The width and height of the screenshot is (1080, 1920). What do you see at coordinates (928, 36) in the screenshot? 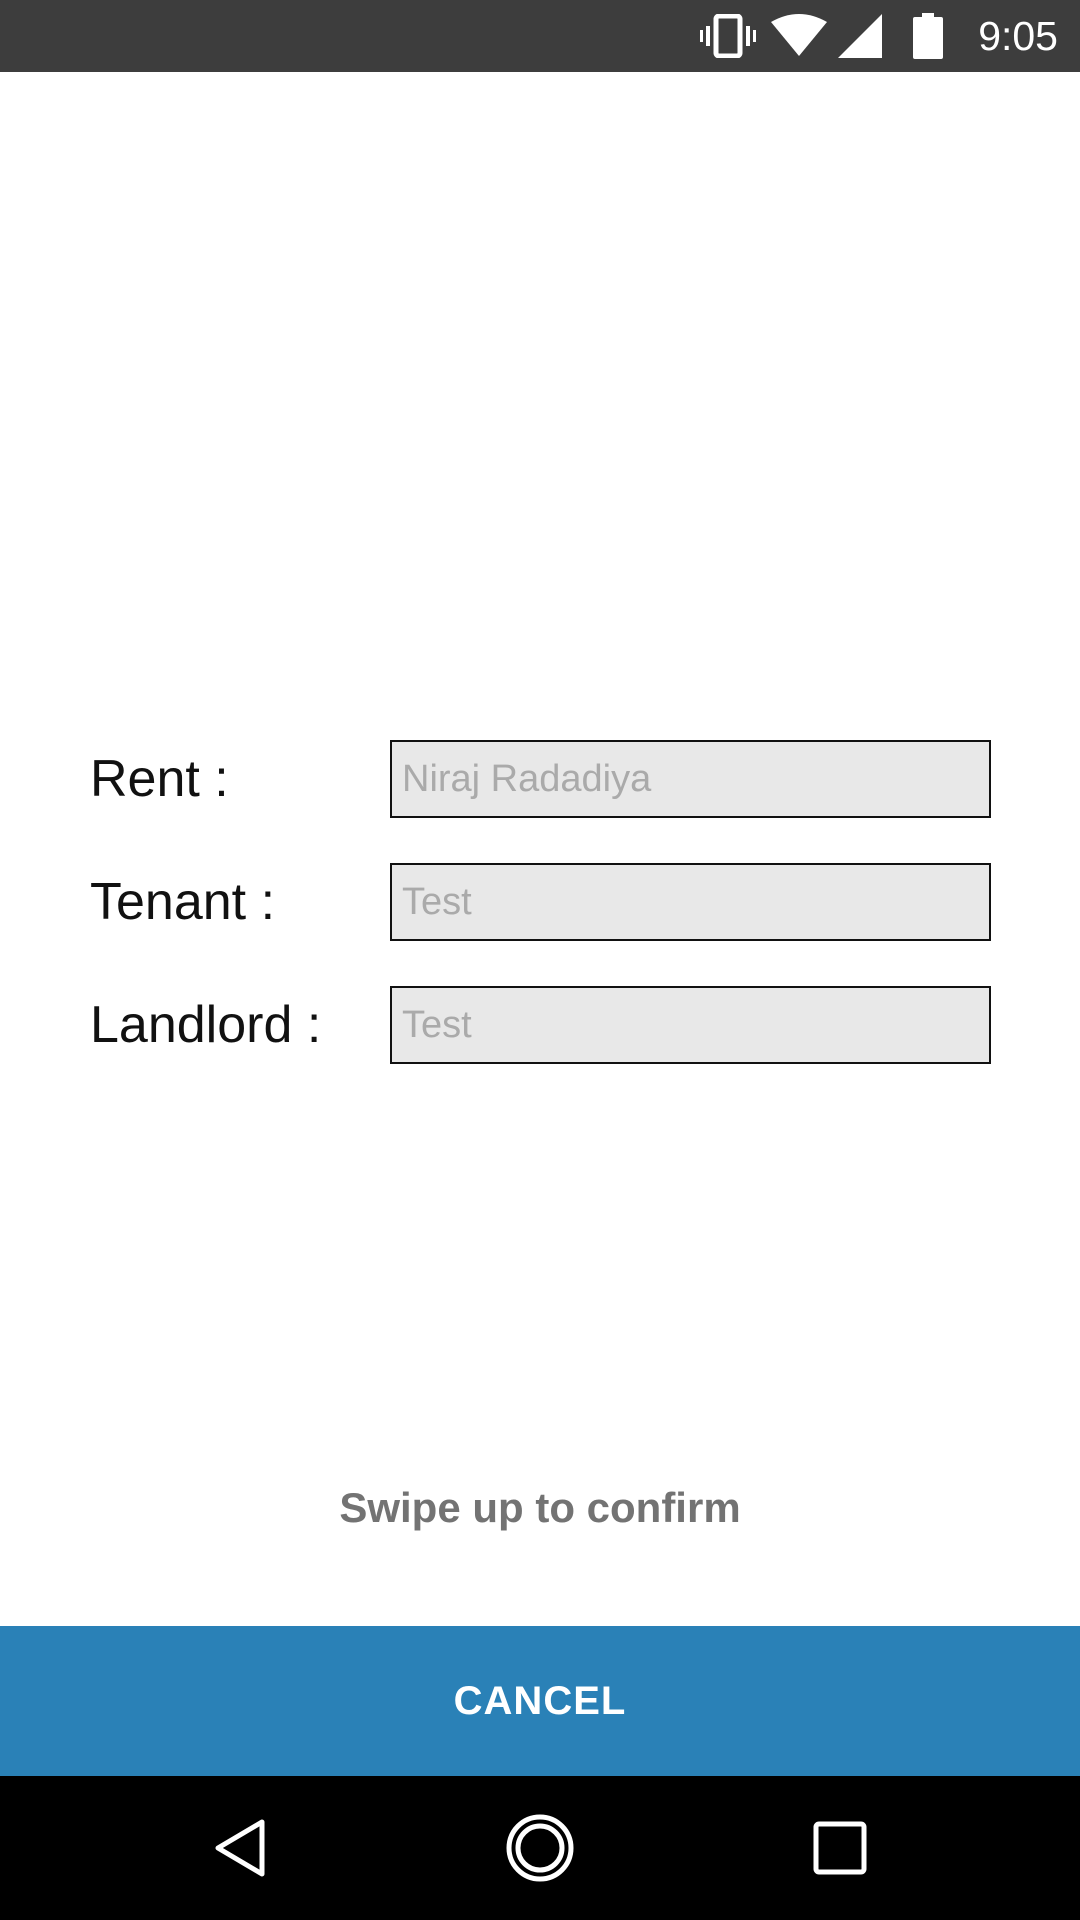
I see `battery-icon` at bounding box center [928, 36].